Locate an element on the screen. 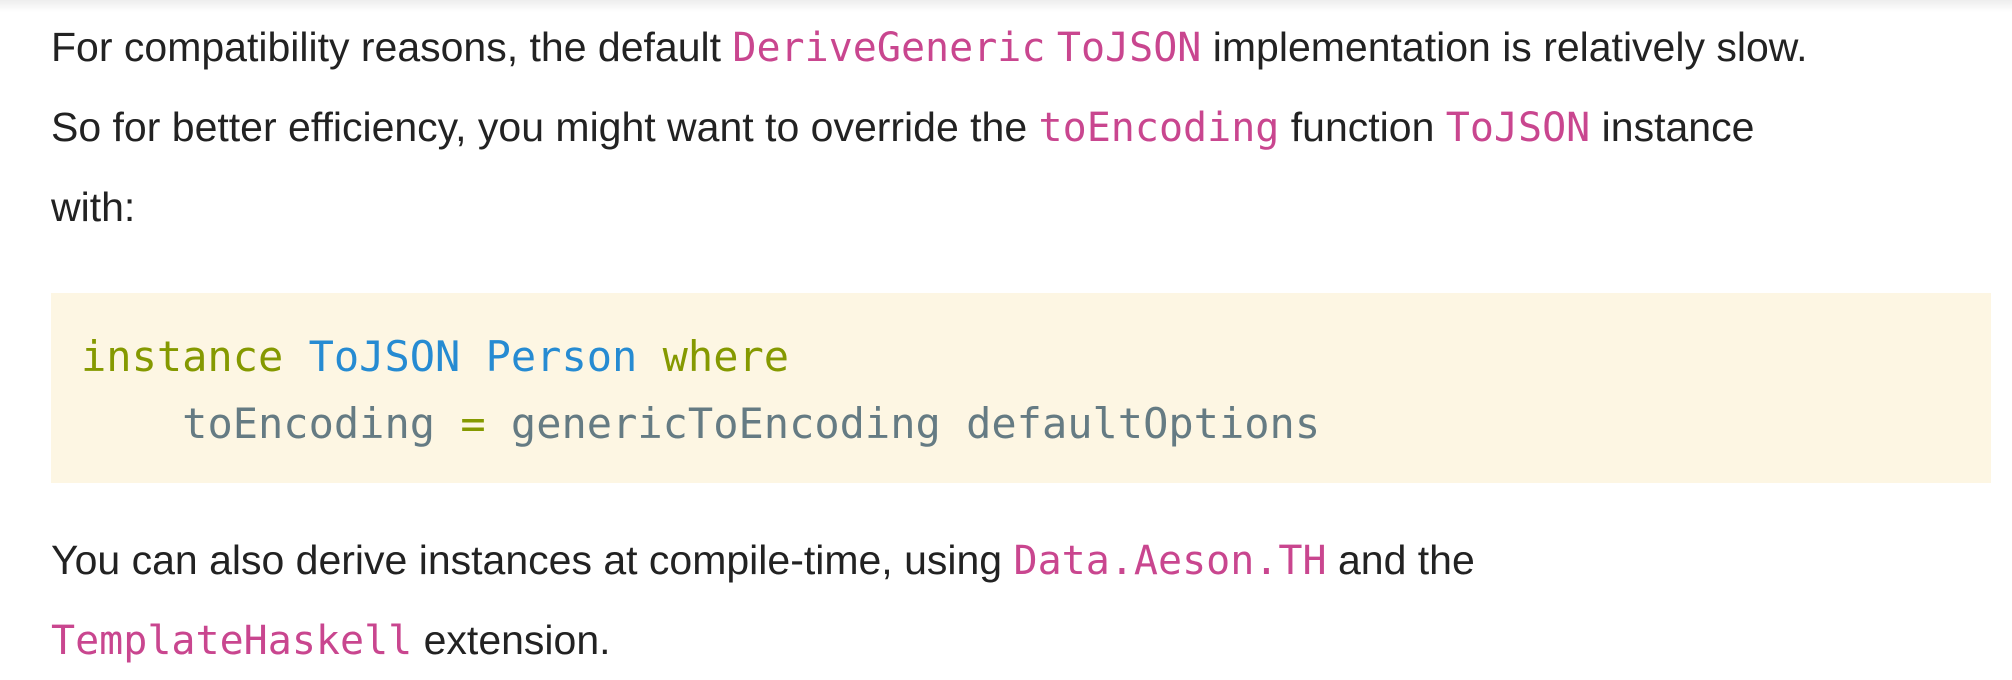  identifier-token: genericToEncoding is located at coordinates (725, 423).